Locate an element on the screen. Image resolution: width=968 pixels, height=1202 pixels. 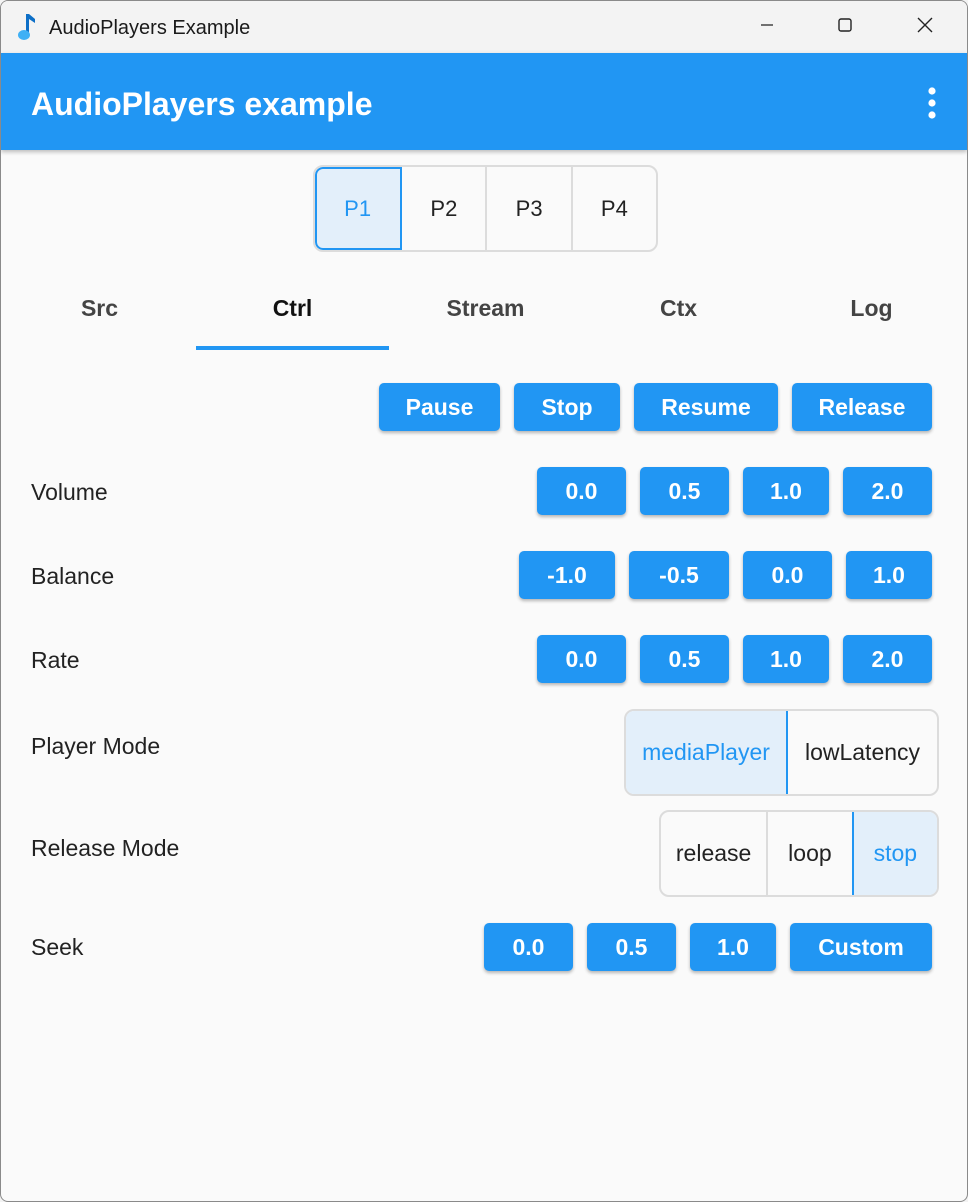
volume-label: Volume is located at coordinates (69, 492).